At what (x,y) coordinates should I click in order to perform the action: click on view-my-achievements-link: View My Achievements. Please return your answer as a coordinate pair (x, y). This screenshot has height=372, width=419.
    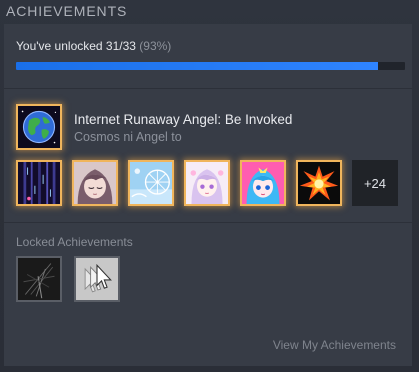
    Looking at the image, I should click on (334, 345).